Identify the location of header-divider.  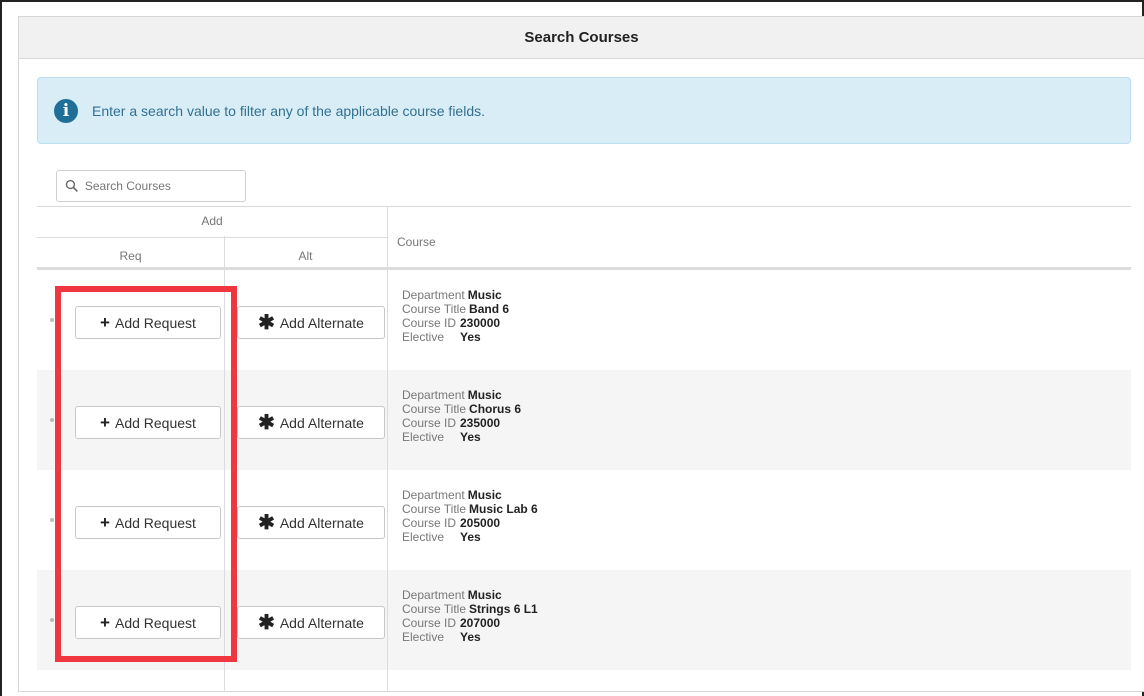
(212, 237).